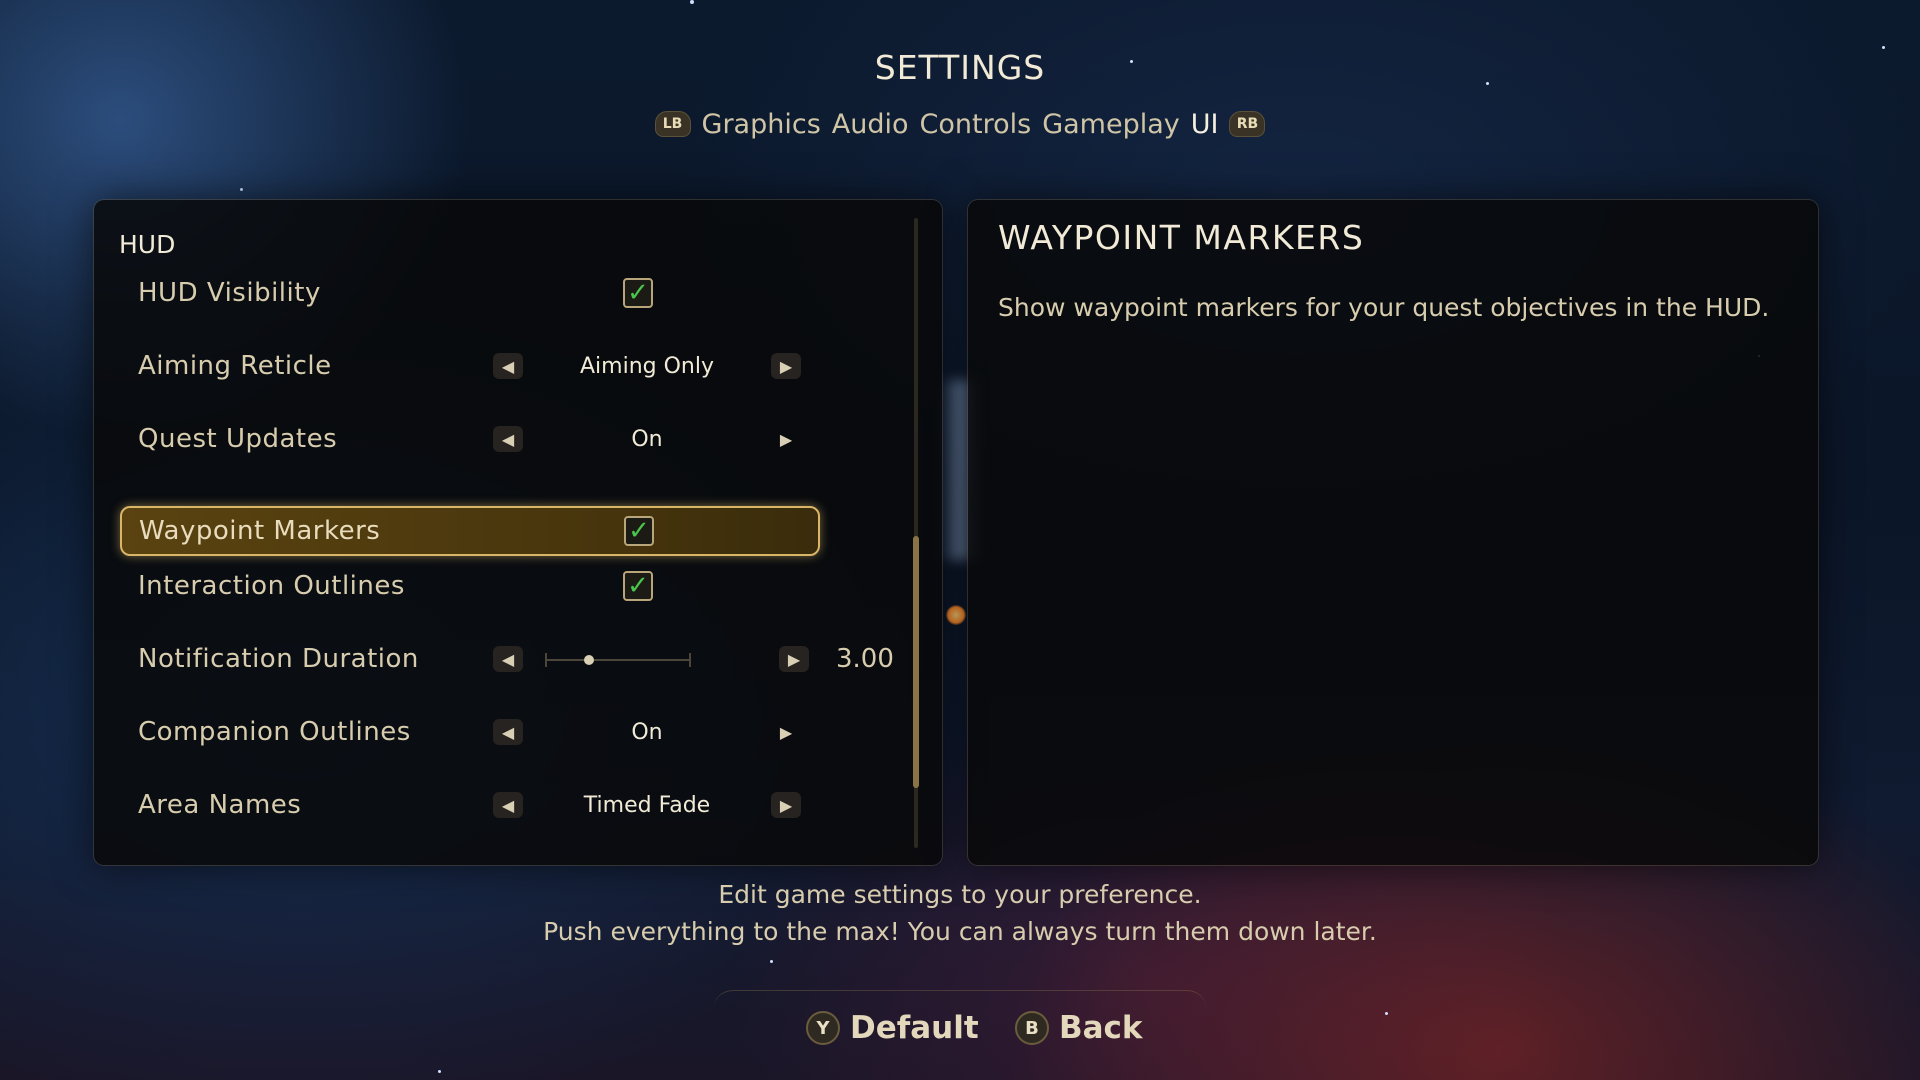 The image size is (1920, 1080). What do you see at coordinates (761, 124) in the screenshot?
I see `tab-graphics: Graphics` at bounding box center [761, 124].